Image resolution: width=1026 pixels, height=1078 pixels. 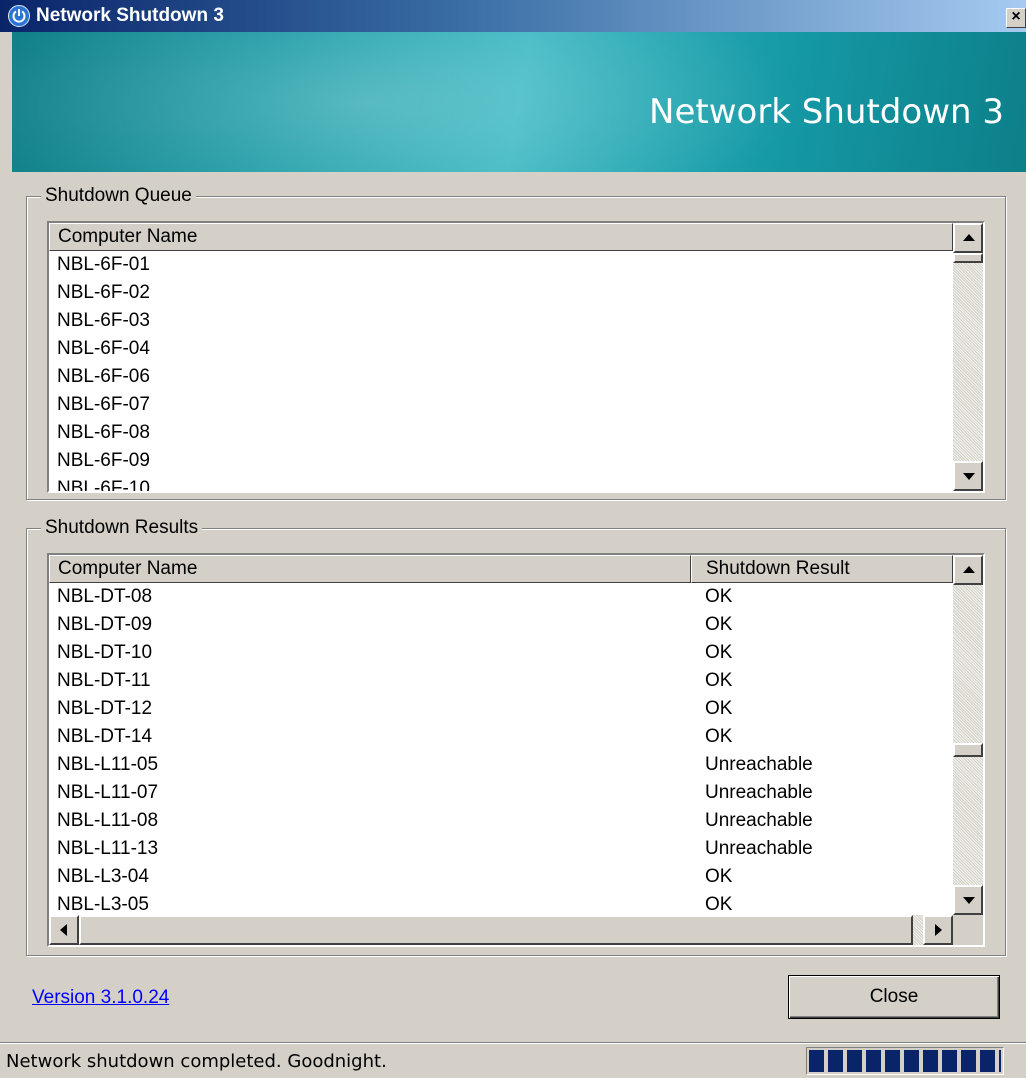 What do you see at coordinates (501, 653) in the screenshot?
I see `results-row: NBL-DT-10 OK` at bounding box center [501, 653].